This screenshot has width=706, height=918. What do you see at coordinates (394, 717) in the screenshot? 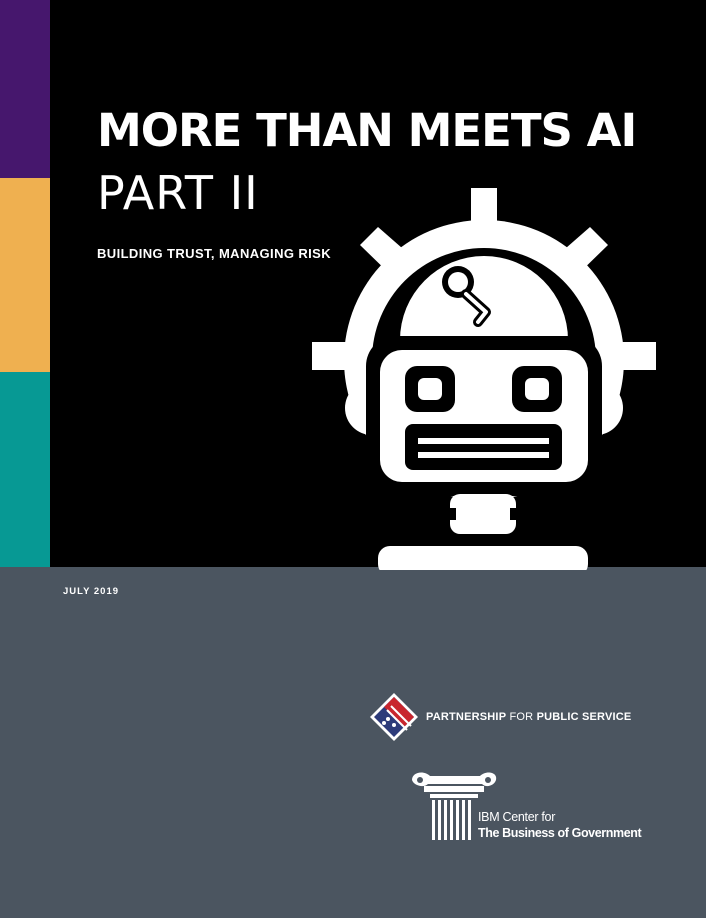
I see `flag-diamond-icon` at bounding box center [394, 717].